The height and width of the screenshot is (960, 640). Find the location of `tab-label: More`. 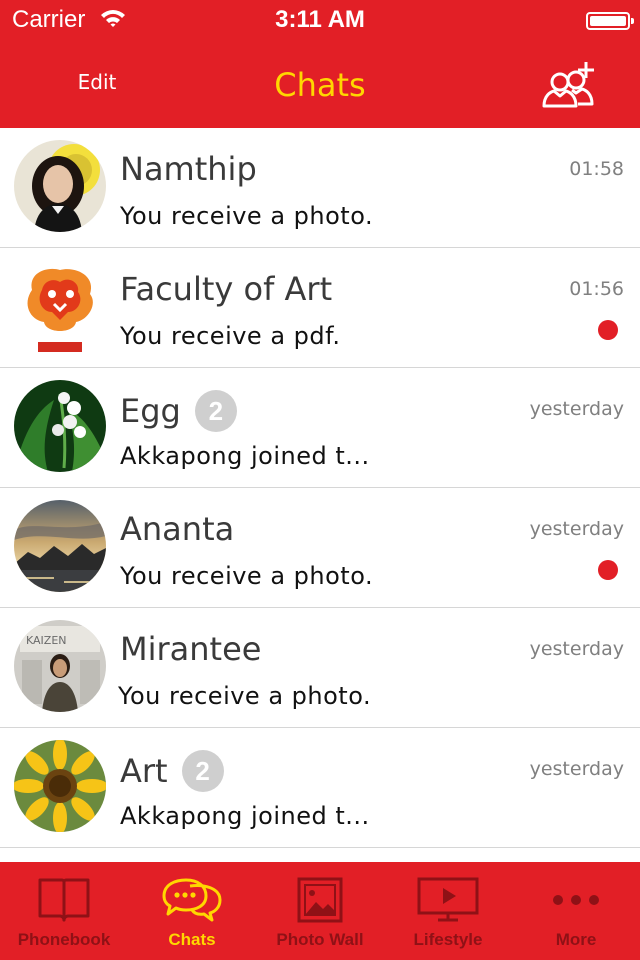

tab-label: More is located at coordinates (576, 939).